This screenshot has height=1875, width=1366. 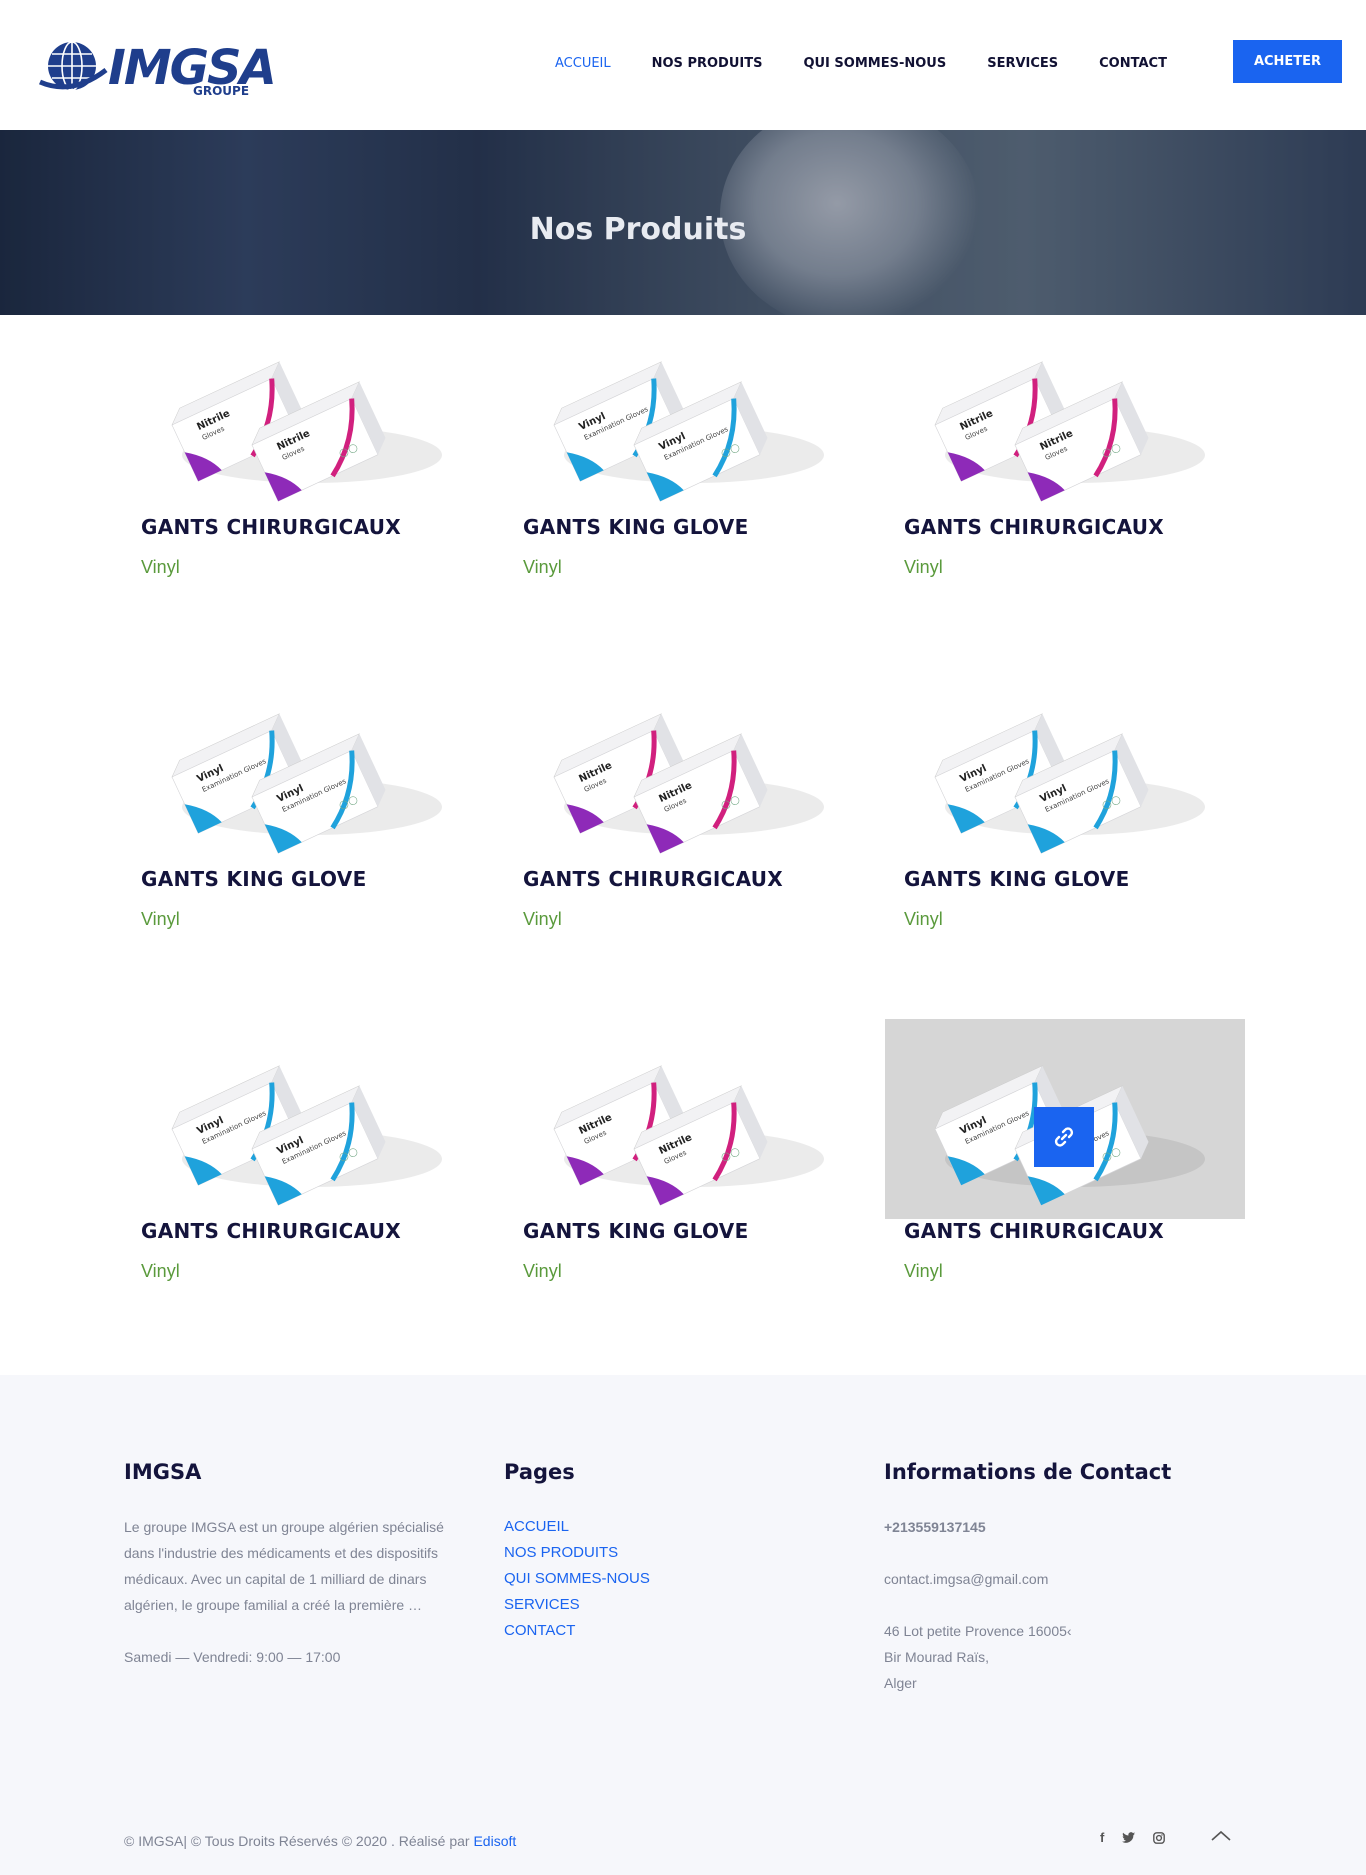 I want to click on footer-contact-heading: Informations de Contact, so click(x=1028, y=1472).